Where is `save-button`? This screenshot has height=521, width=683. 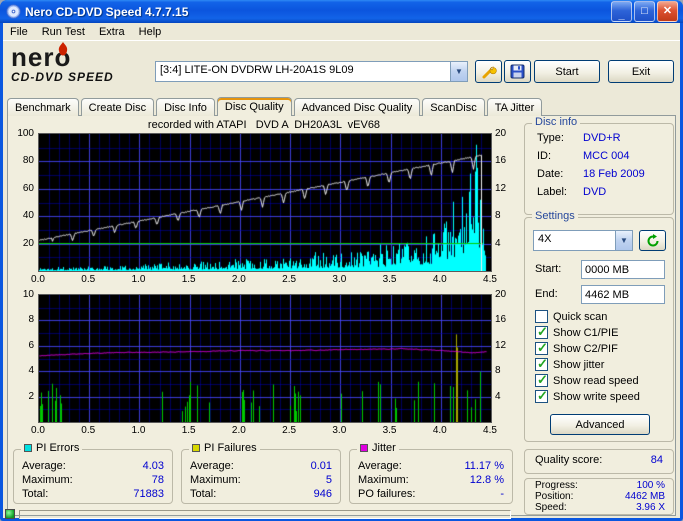
save-button is located at coordinates (517, 71).